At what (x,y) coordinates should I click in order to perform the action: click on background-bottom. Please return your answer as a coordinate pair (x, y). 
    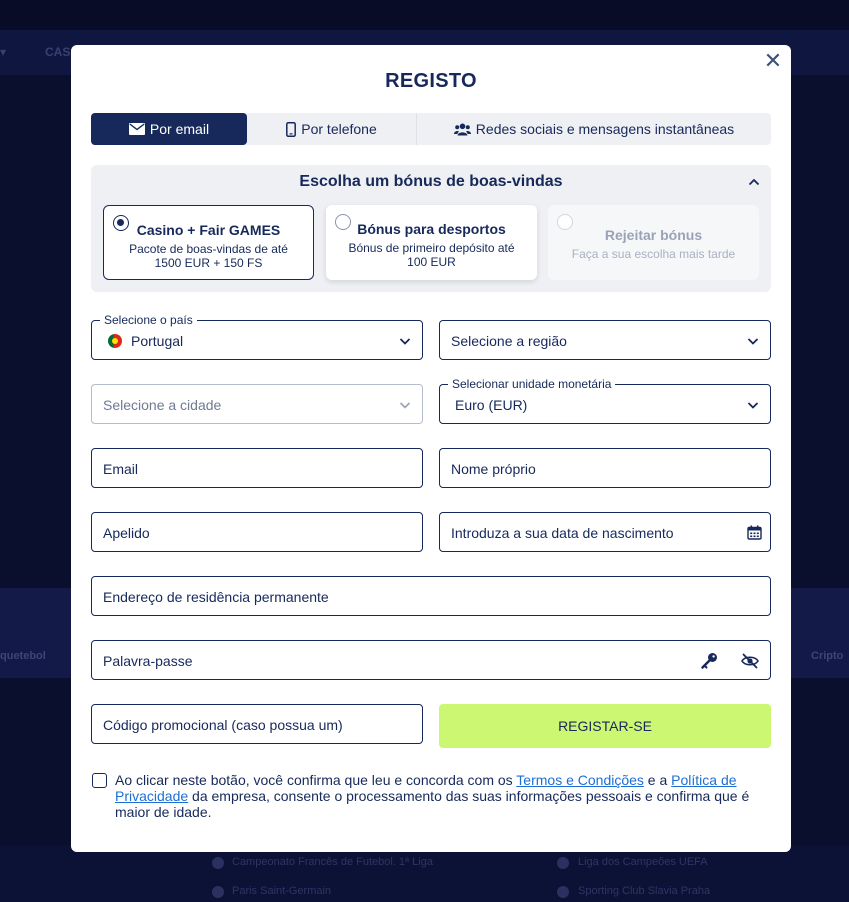
    Looking at the image, I should click on (424, 873).